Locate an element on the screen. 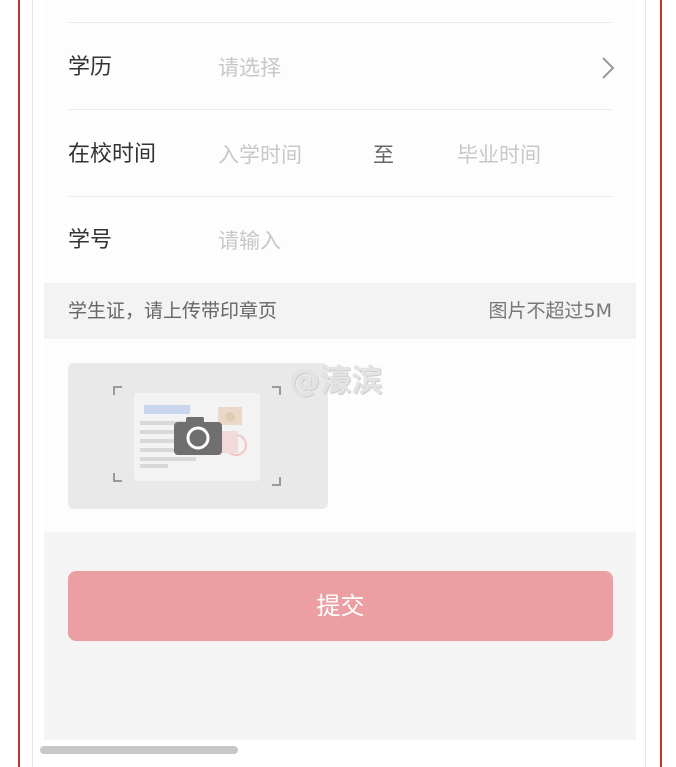 The height and width of the screenshot is (767, 676). date-range-separator: 至 is located at coordinates (383, 155).